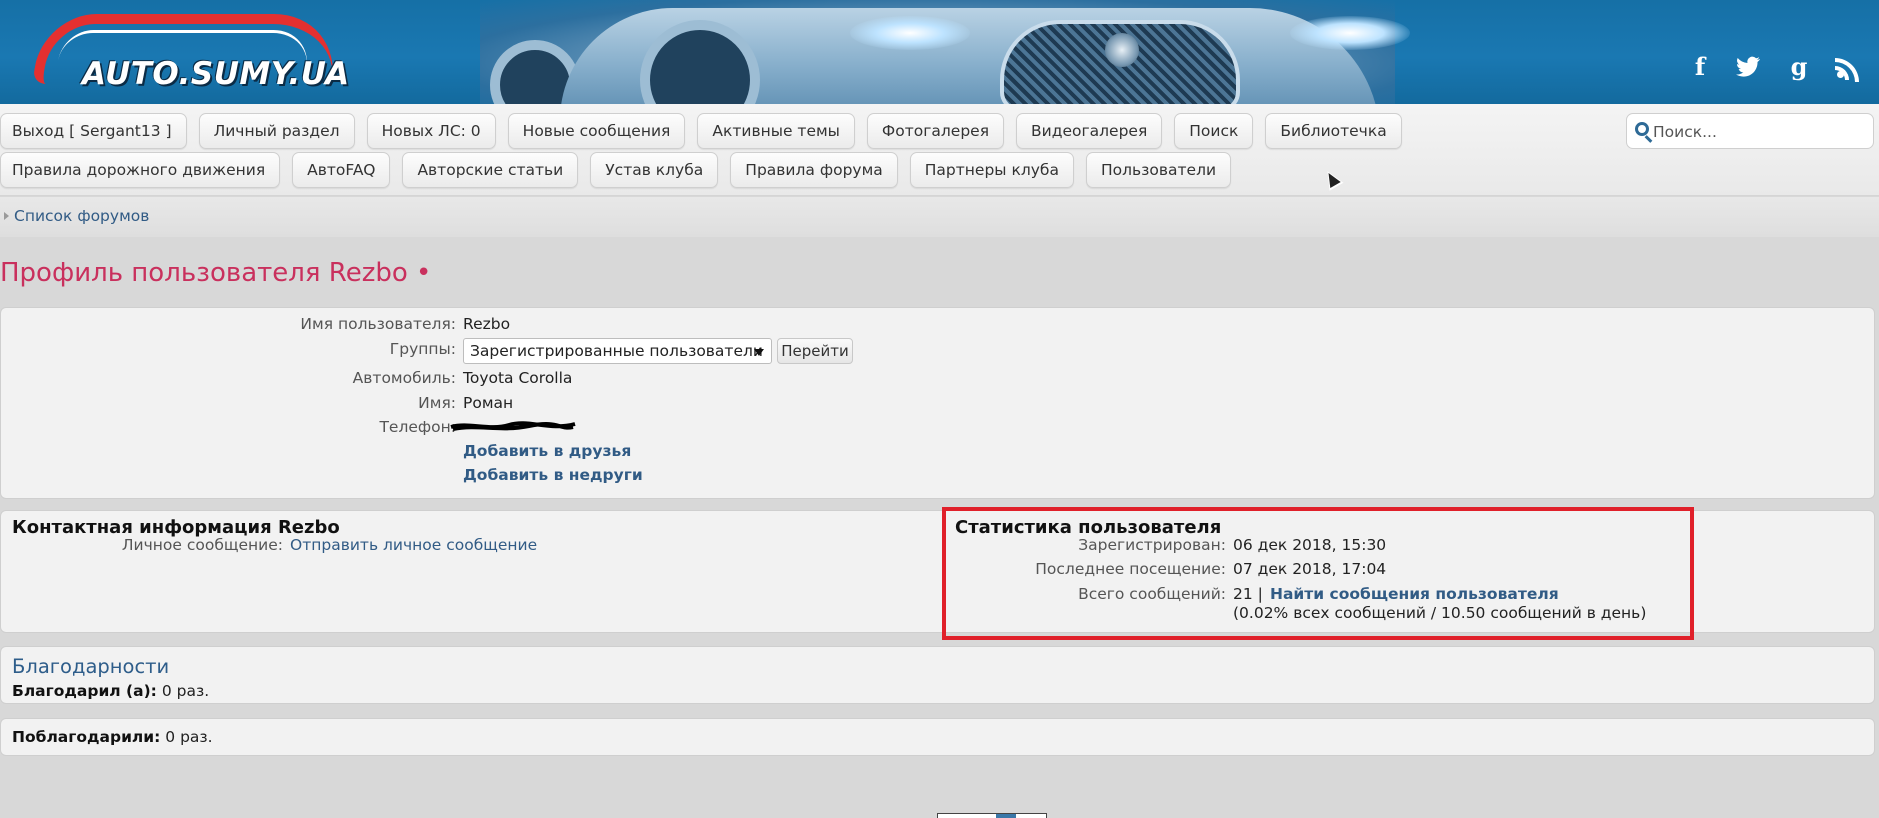  I want to click on nav-club-charter: Устав клуба, so click(654, 170).